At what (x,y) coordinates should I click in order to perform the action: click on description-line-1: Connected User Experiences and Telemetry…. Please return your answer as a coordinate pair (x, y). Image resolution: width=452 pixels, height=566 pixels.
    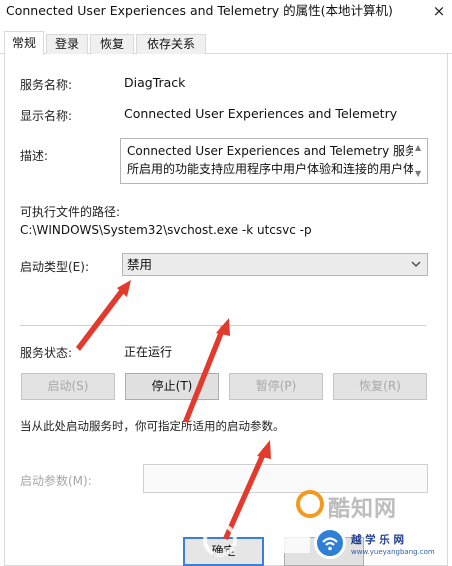
    Looking at the image, I should click on (270, 151).